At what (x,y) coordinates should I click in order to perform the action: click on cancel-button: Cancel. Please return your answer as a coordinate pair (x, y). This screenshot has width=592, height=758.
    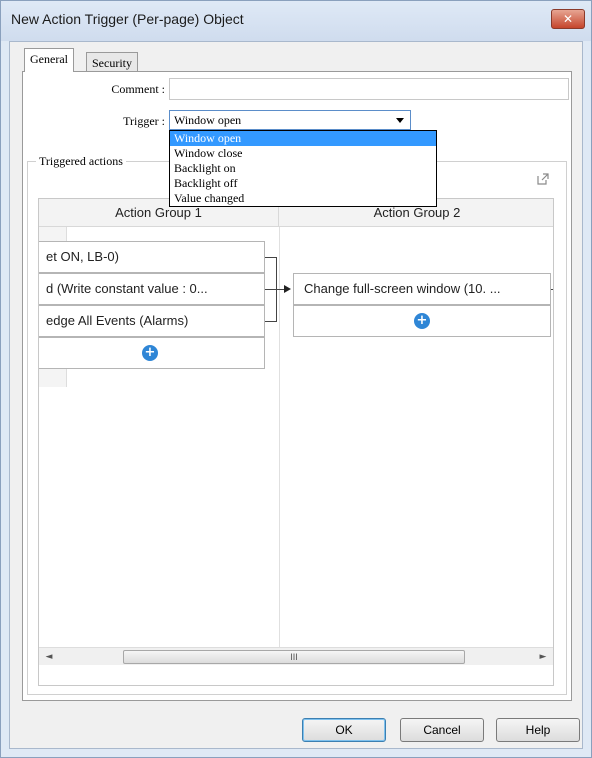
    Looking at the image, I should click on (442, 730).